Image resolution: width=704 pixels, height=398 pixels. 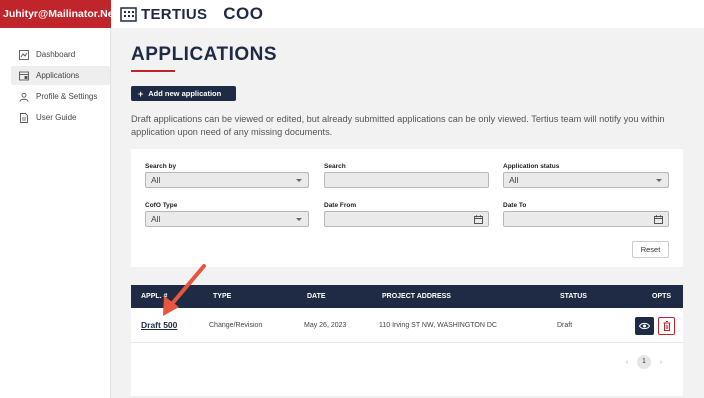 I want to click on row-address: 110 Irving ST NW, WASHINGTON DC, so click(x=438, y=325).